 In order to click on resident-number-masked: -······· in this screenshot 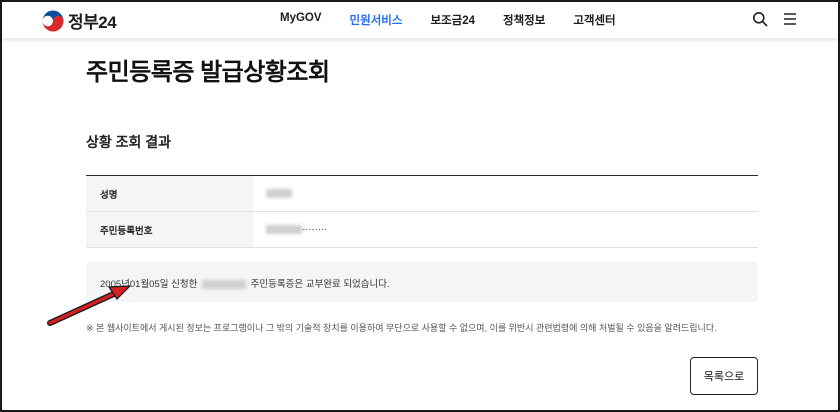, I will do `click(315, 229)`.